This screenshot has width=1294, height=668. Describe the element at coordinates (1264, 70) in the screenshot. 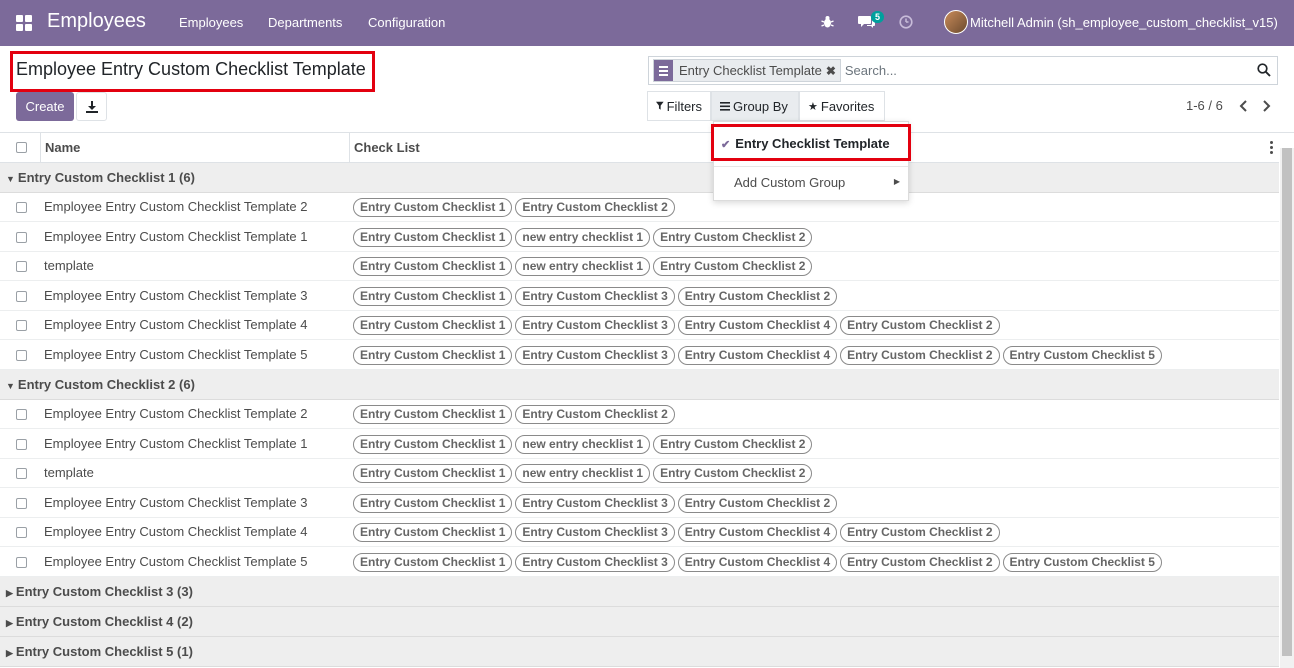

I see `search-icon` at that location.